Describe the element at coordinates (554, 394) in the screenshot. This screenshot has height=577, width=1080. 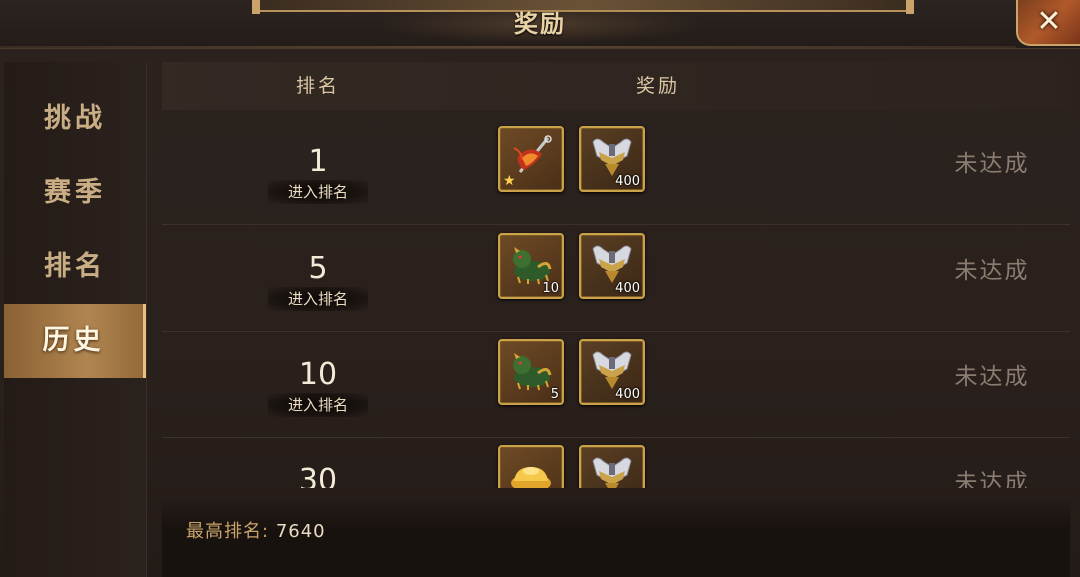
I see `item-quantity: 5` at that location.